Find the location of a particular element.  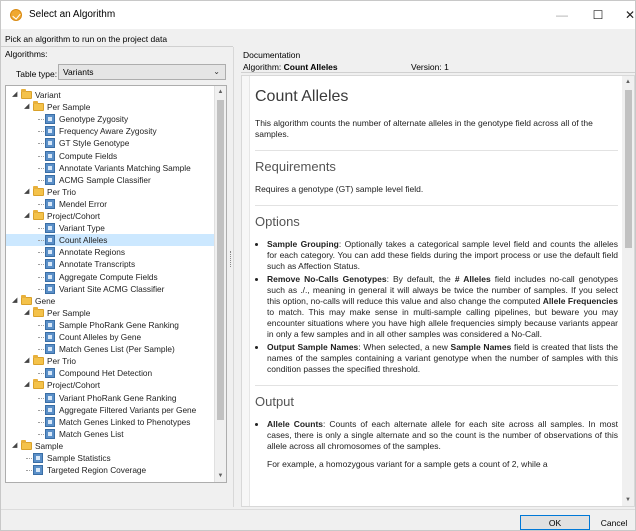

tree-item: Genotype Zygosity is located at coordinates (110, 119).